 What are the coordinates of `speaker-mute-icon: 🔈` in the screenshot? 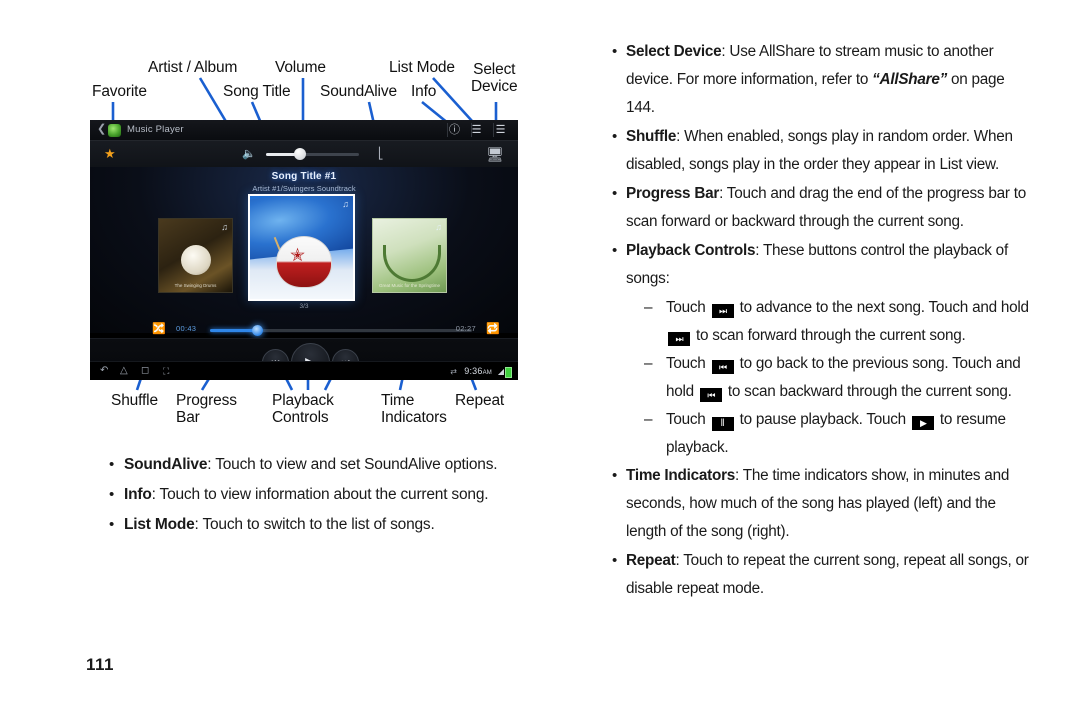 It's located at (249, 154).